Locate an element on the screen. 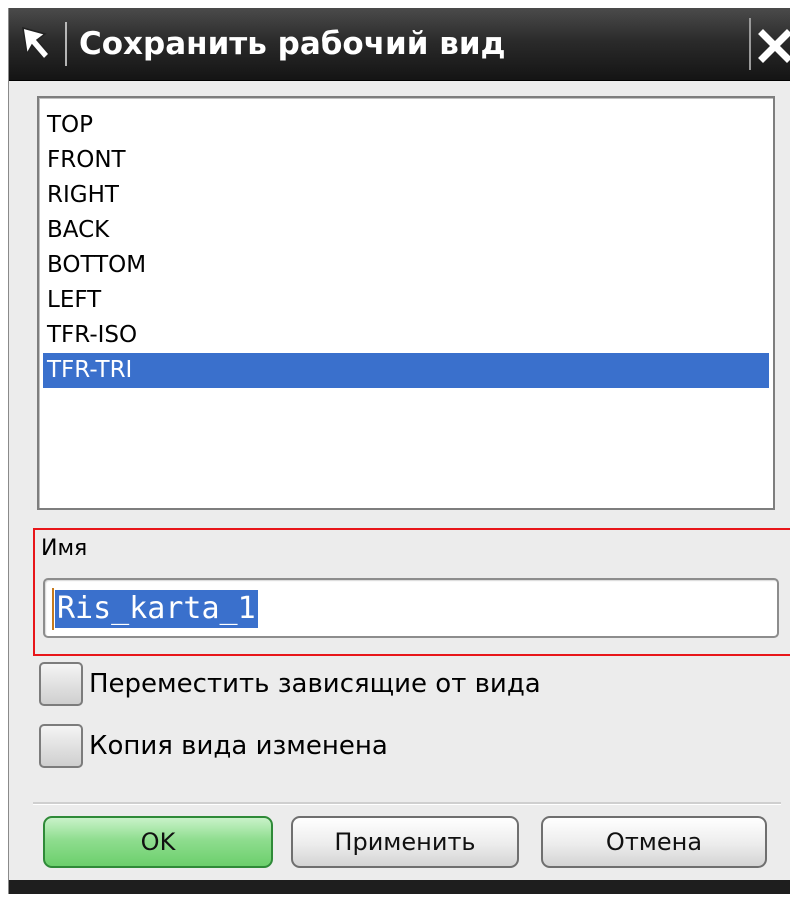 Image resolution: width=790 pixels, height=909 pixels. move-view-dependent-label: Переместить зависящие от вида is located at coordinates (315, 684).